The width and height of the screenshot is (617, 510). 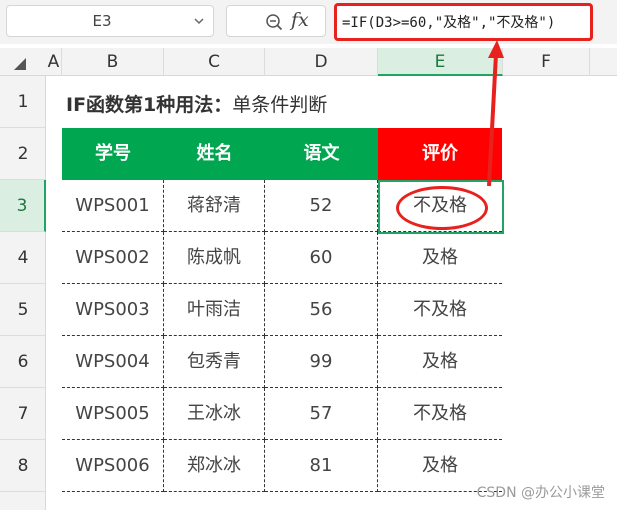 What do you see at coordinates (496, 49) in the screenshot?
I see `arrow-head` at bounding box center [496, 49].